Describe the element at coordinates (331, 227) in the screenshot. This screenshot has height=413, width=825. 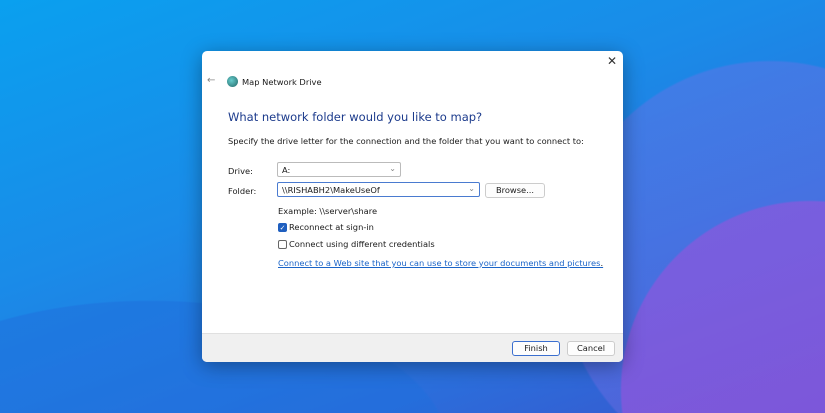
I see `reconnect-label: Reconnect at sign-in` at that location.